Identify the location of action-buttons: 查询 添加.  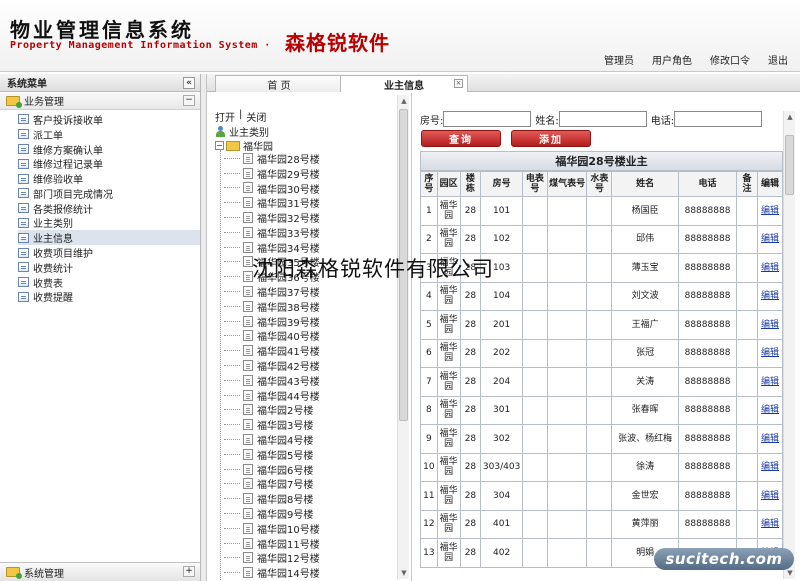
(506, 138).